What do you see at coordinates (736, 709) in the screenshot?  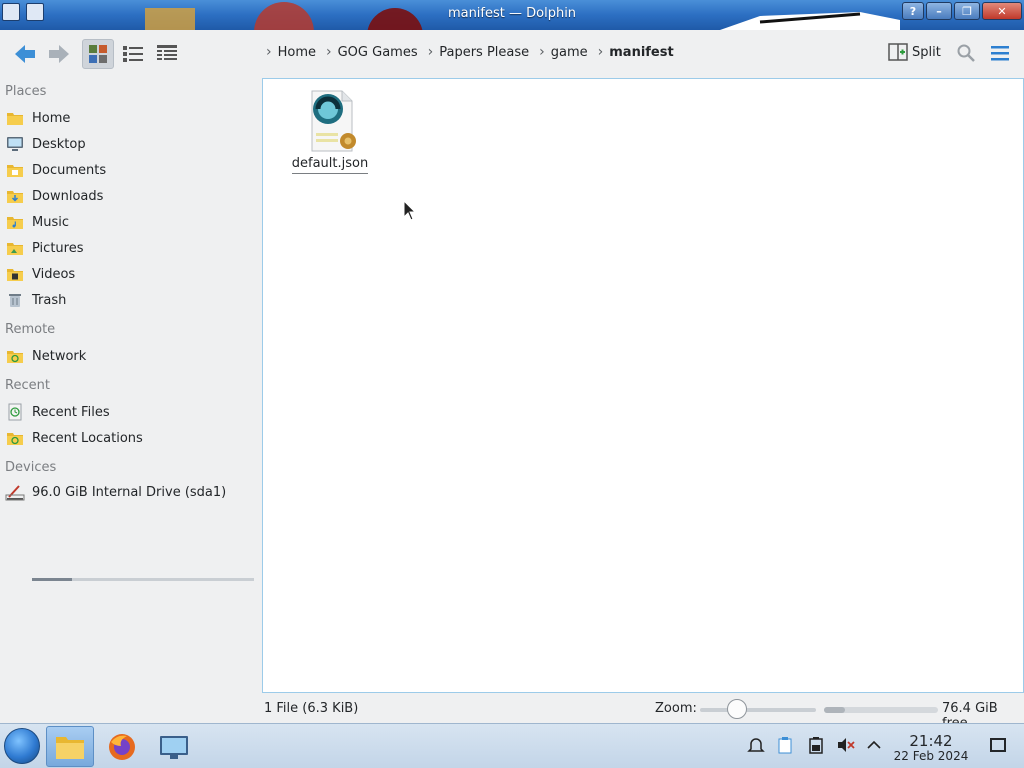 I see `zoom-slider-handle` at bounding box center [736, 709].